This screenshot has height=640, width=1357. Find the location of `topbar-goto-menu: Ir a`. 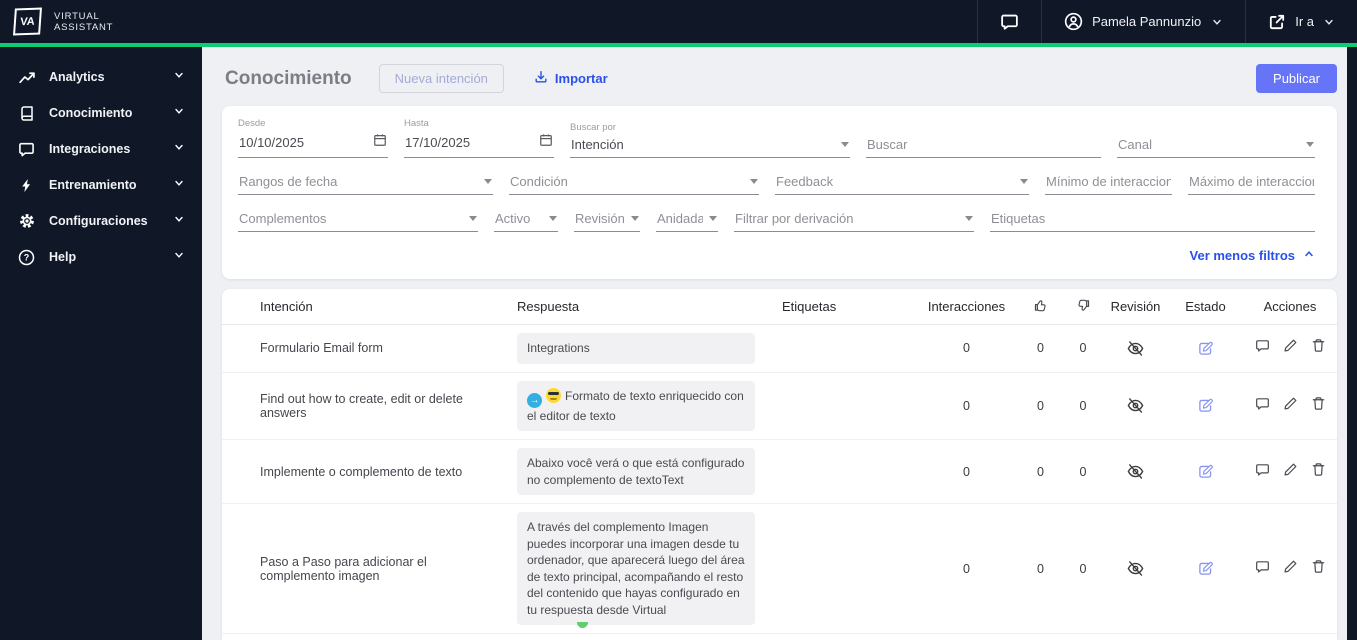

topbar-goto-menu: Ir a is located at coordinates (1301, 21).